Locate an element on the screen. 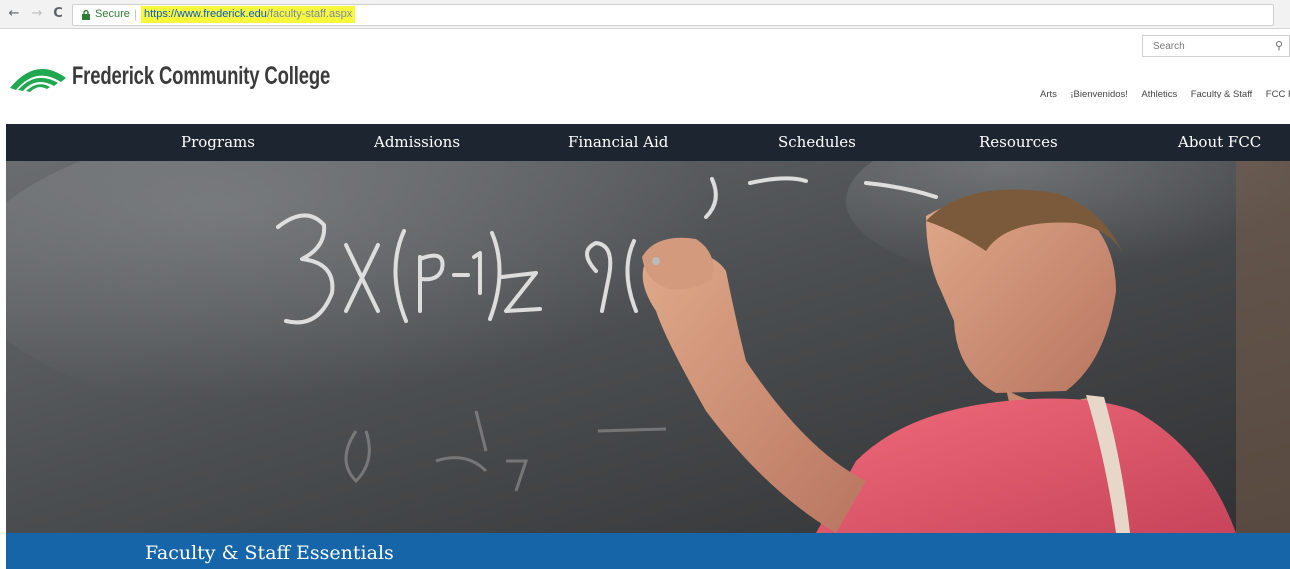 Image resolution: width=1290 pixels, height=569 pixels. search-input is located at coordinates (1207, 46).